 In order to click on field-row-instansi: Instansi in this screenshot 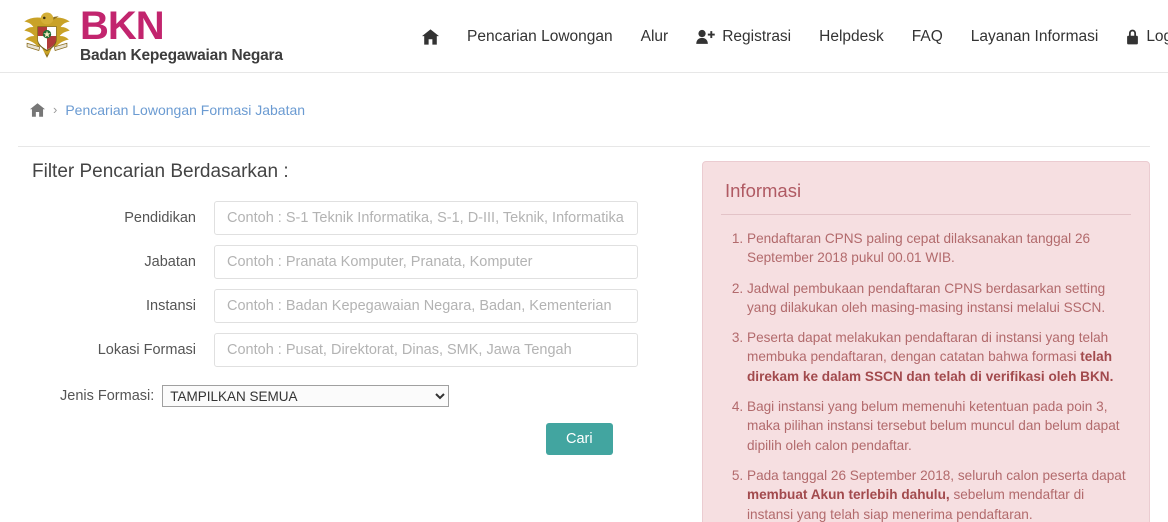, I will do `click(351, 306)`.